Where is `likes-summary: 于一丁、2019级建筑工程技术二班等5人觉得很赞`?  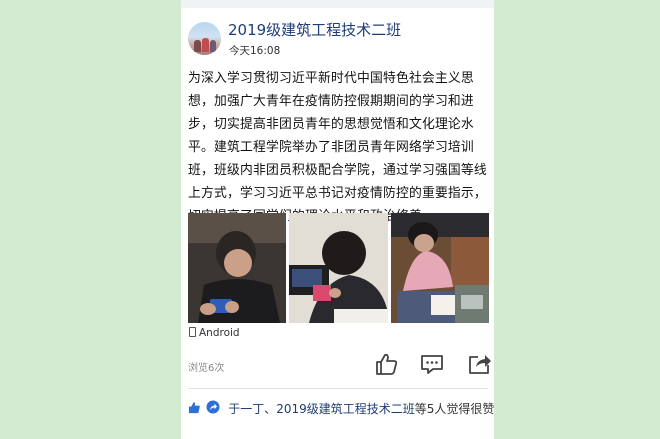
likes-summary: 于一丁、2019级建筑工程技术二班等5人觉得很赞 is located at coordinates (341, 408).